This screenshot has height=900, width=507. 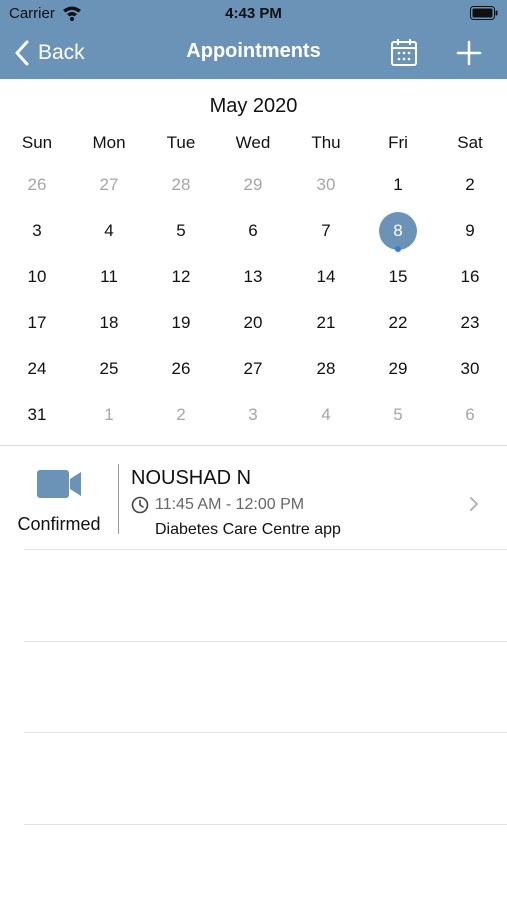 I want to click on calendar-day: 9, so click(x=470, y=231).